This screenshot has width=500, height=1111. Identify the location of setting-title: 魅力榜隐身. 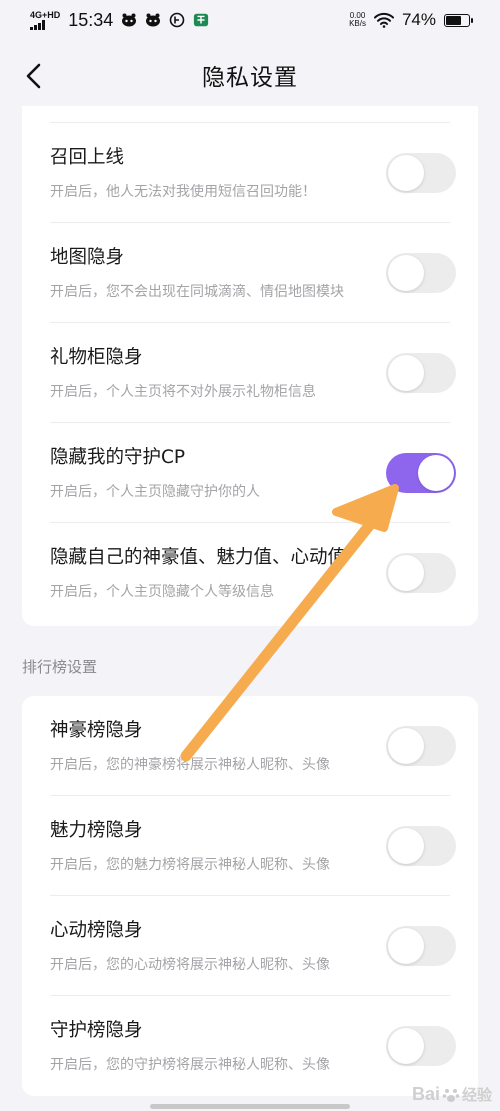
(96, 830).